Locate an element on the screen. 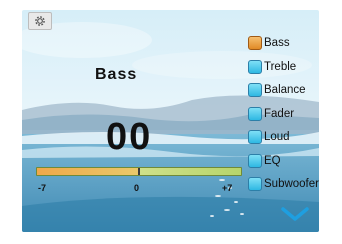 This screenshot has height=244, width=342. menu-item-bass: Bass is located at coordinates (269, 43).